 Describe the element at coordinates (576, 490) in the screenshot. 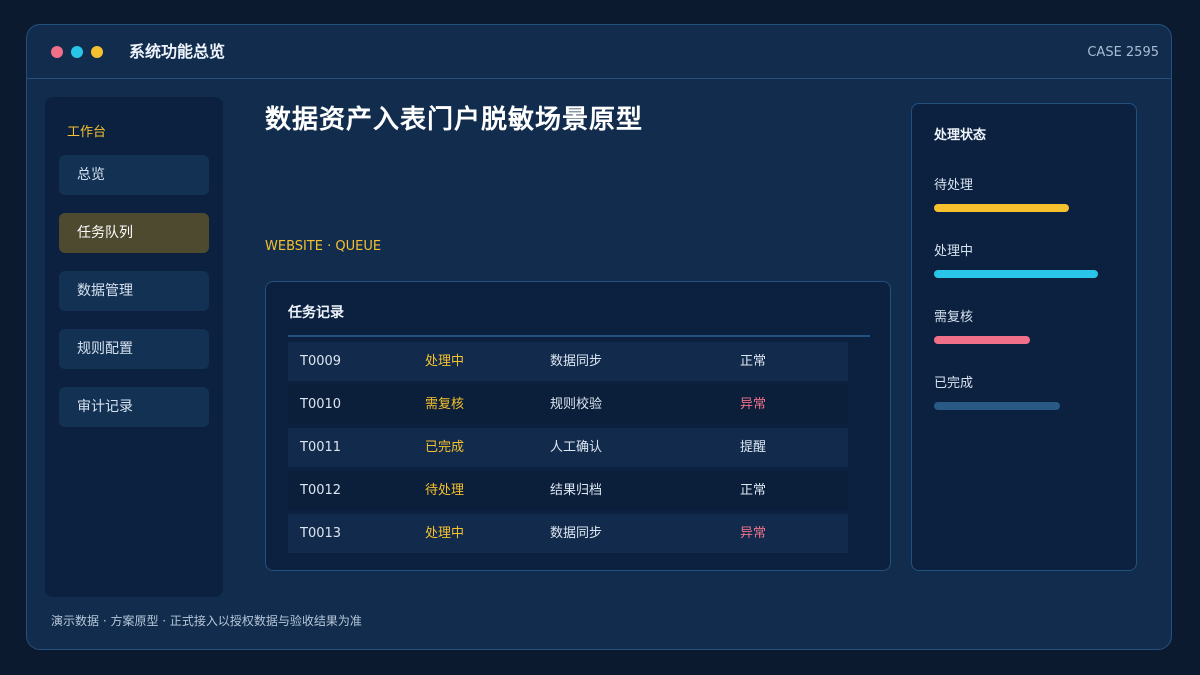

I see `task-name-cell: 结果归档` at that location.